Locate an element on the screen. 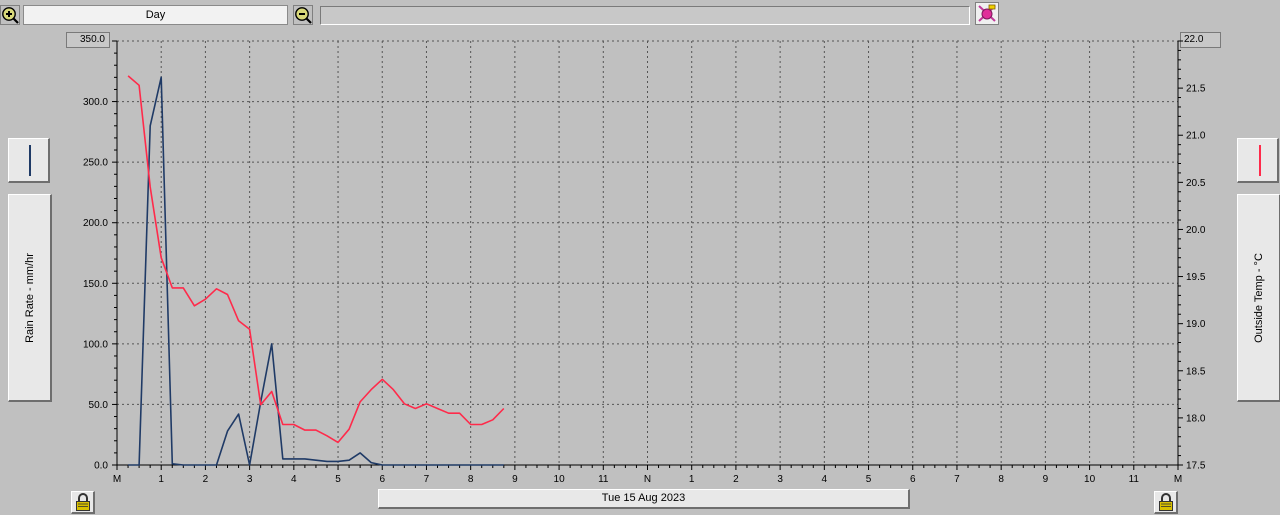 The width and height of the screenshot is (1280, 515). left-axis-tick-label: 50.0 is located at coordinates (99, 405).